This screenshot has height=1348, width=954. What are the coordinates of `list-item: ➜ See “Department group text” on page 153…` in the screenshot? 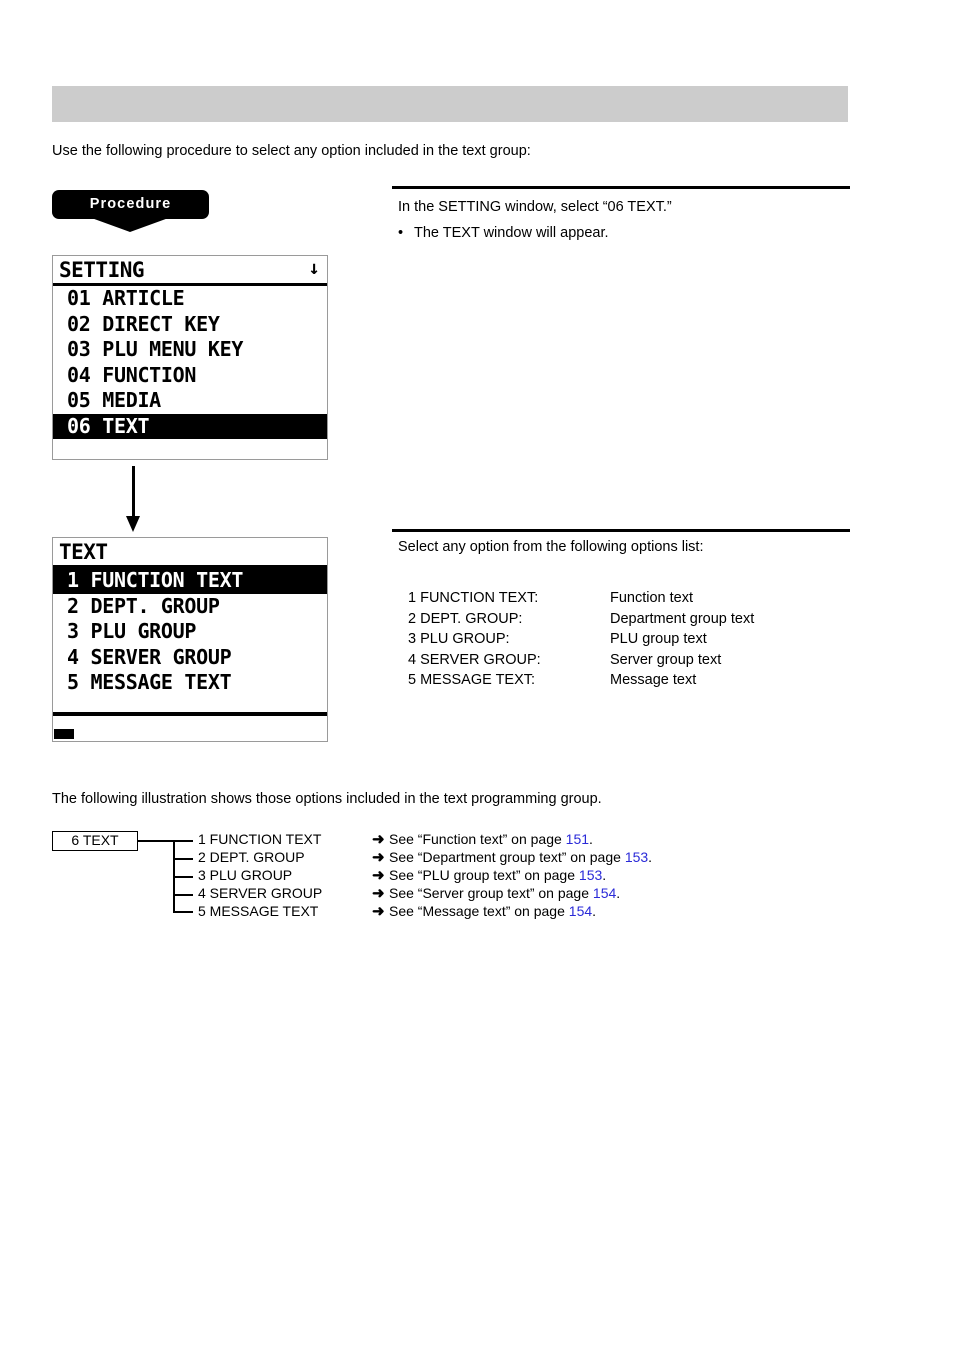 It's located at (512, 857).